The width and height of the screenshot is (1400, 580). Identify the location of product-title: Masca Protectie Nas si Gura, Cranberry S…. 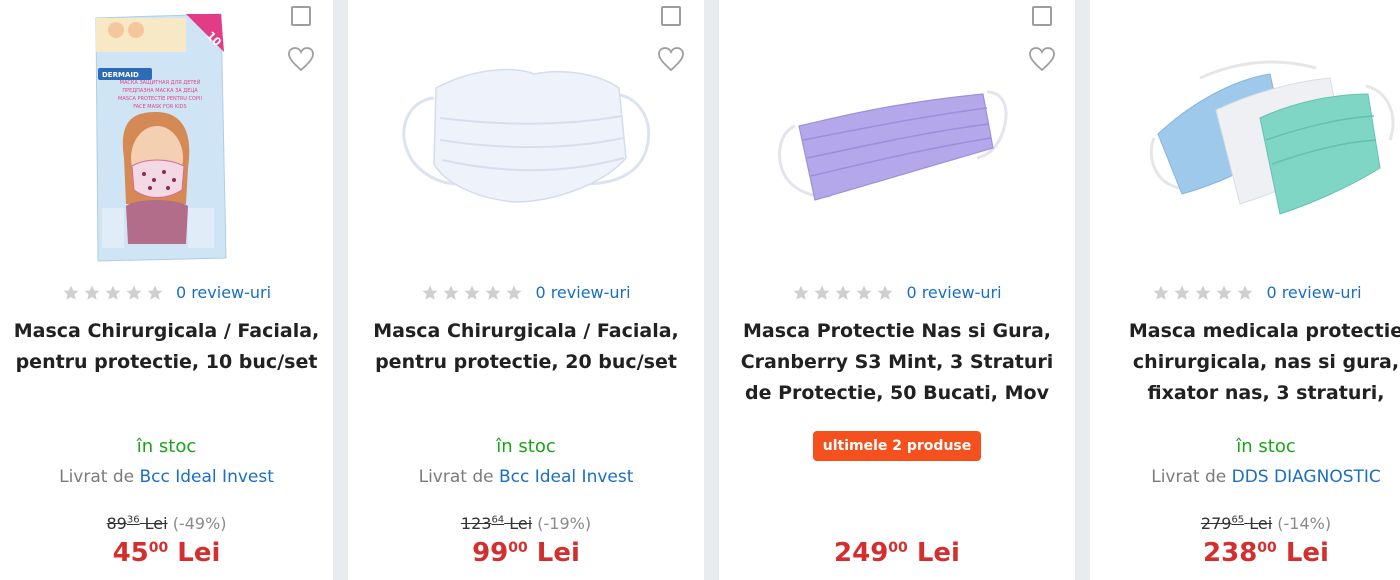
(897, 362).